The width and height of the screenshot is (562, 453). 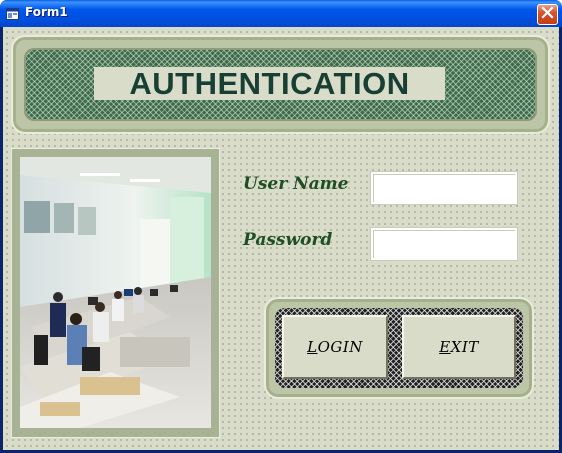 What do you see at coordinates (340, 347) in the screenshot?
I see `login-label-rest: OGIN` at bounding box center [340, 347].